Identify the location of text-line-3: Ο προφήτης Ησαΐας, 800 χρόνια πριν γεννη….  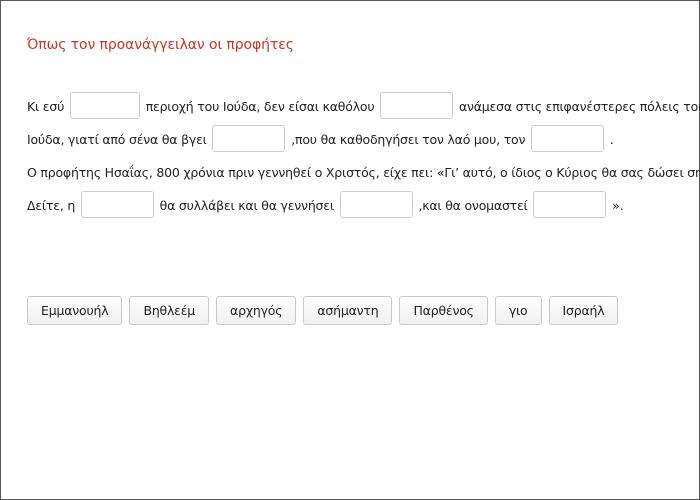
(363, 172).